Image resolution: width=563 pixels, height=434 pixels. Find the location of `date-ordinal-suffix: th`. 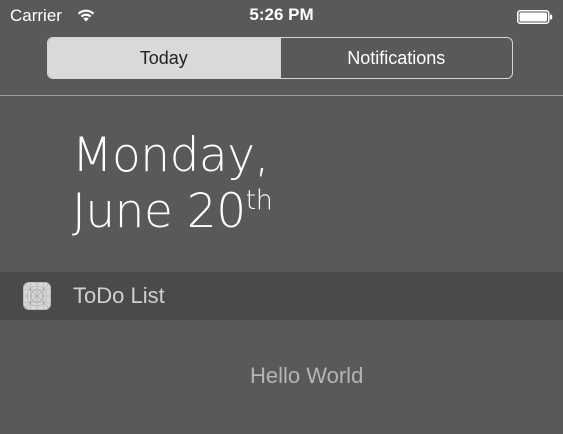

date-ordinal-suffix: th is located at coordinates (259, 200).